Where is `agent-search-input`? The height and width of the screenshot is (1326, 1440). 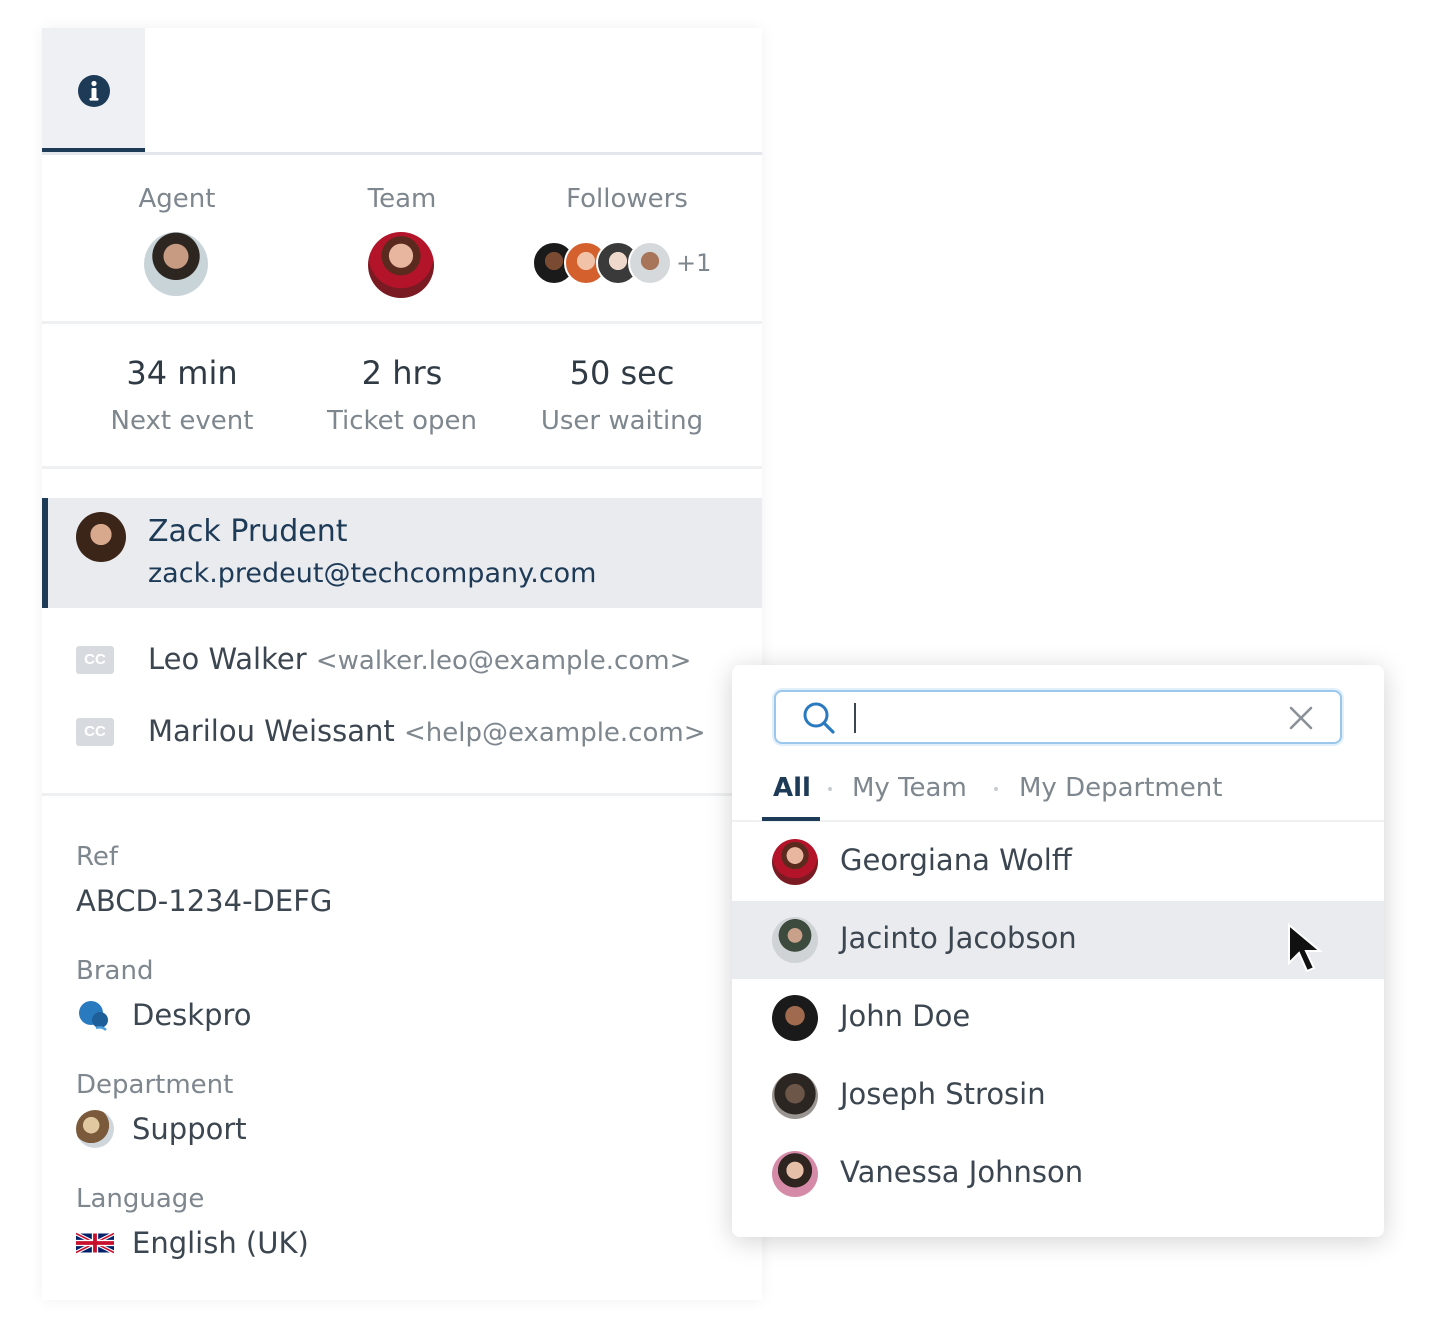 agent-search-input is located at coordinates (1062, 717).